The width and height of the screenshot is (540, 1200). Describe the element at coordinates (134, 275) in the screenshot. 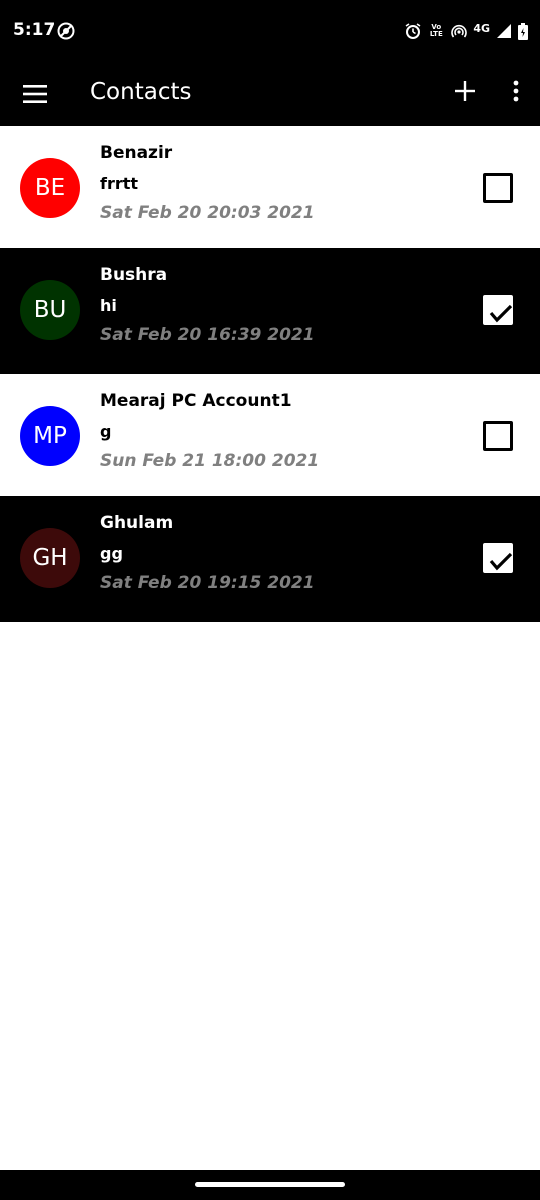

I see `contact-name: Bushra` at that location.